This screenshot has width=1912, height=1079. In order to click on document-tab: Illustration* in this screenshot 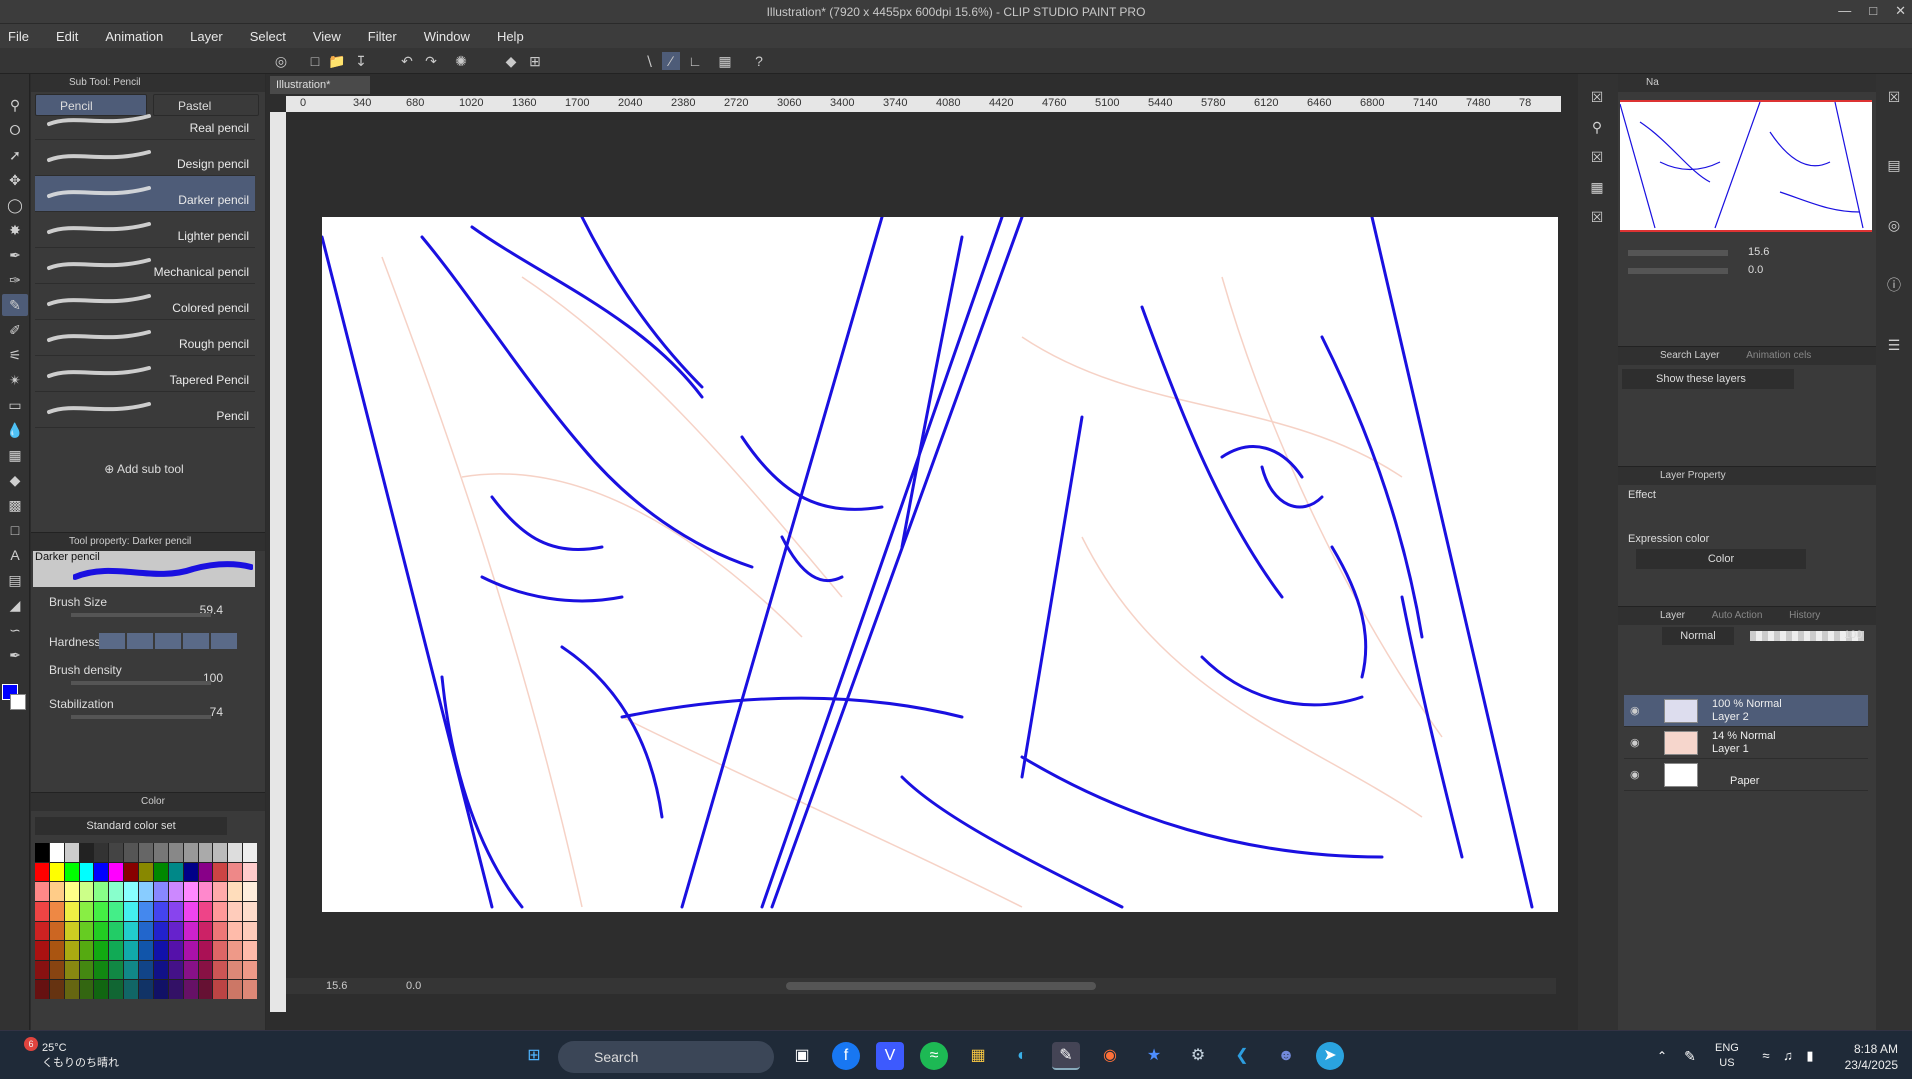, I will do `click(320, 85)`.